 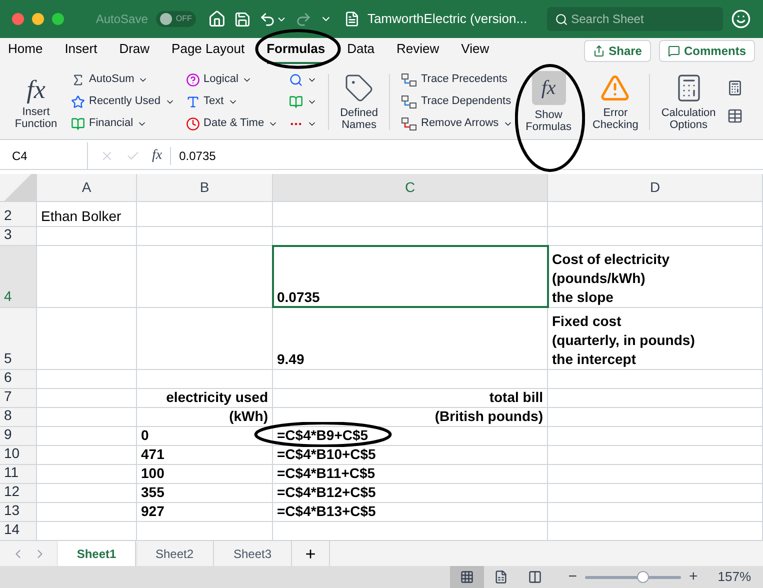 What do you see at coordinates (632, 577) in the screenshot?
I see `zoom-slider` at bounding box center [632, 577].